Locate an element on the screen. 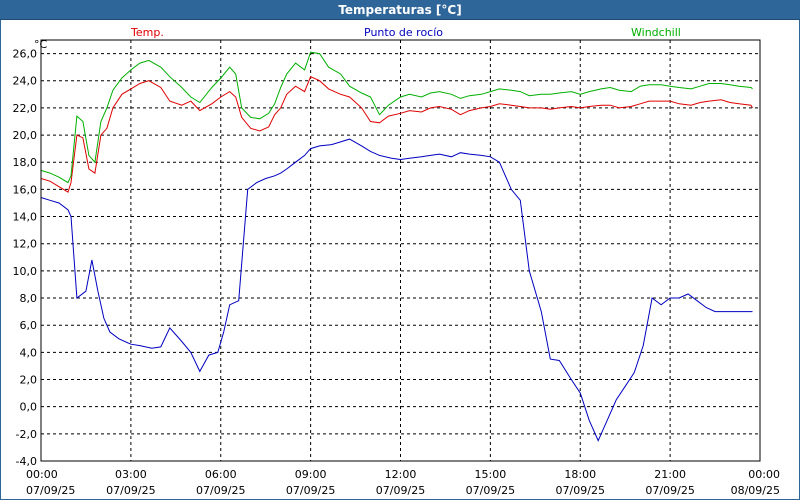 This screenshot has width=800, height=500. y-tick-label: 16,0 is located at coordinates (25, 189).